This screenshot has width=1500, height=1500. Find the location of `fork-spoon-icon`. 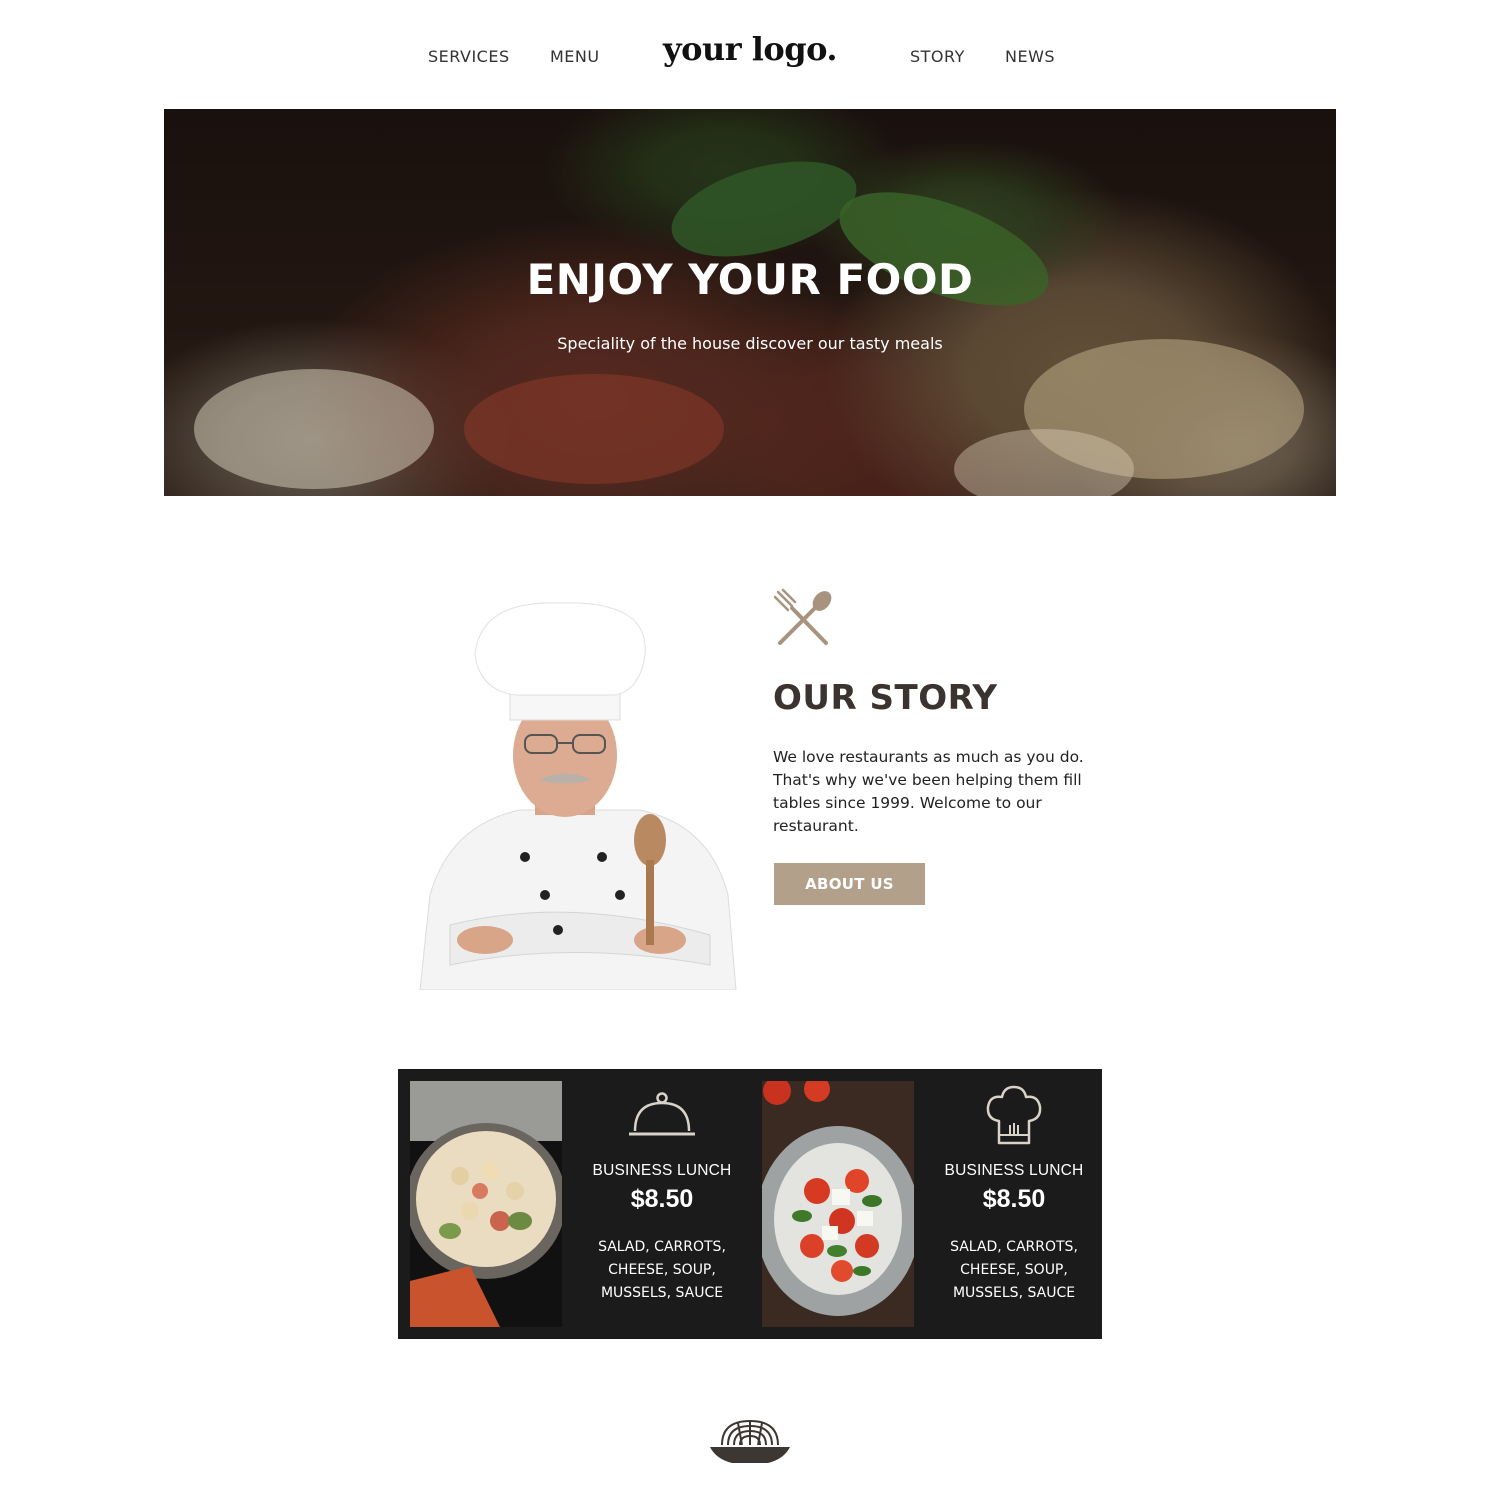

fork-spoon-icon is located at coordinates (802, 616).